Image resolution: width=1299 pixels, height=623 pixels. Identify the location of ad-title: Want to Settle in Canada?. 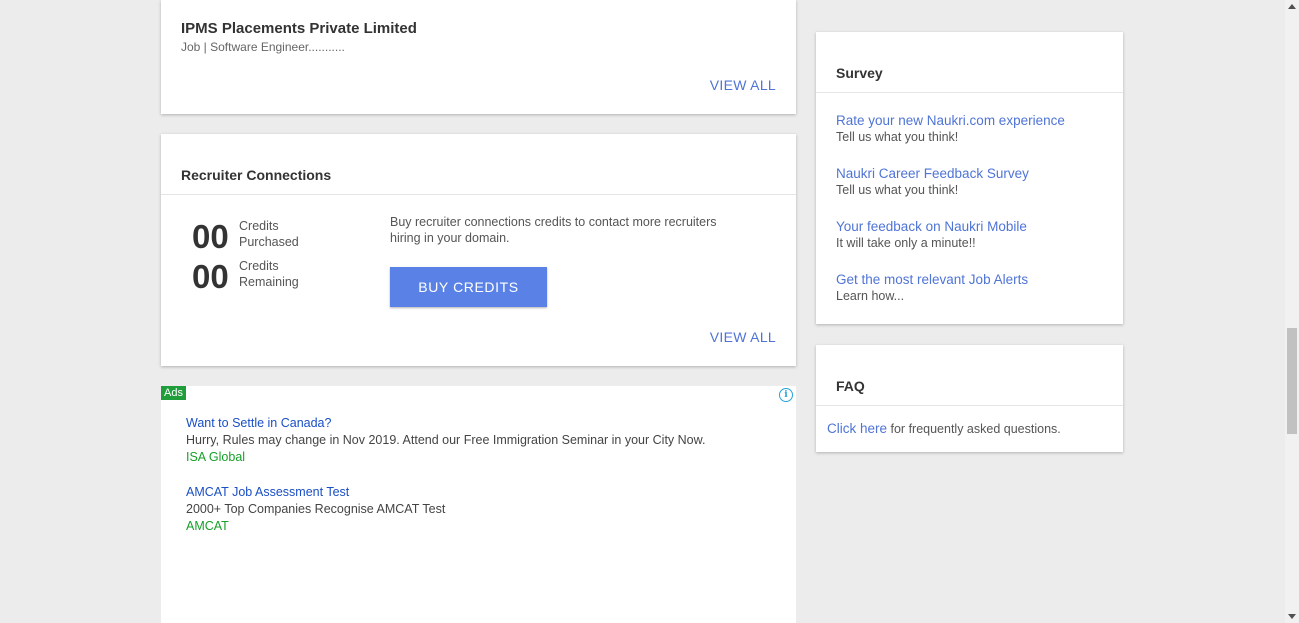
(445, 423).